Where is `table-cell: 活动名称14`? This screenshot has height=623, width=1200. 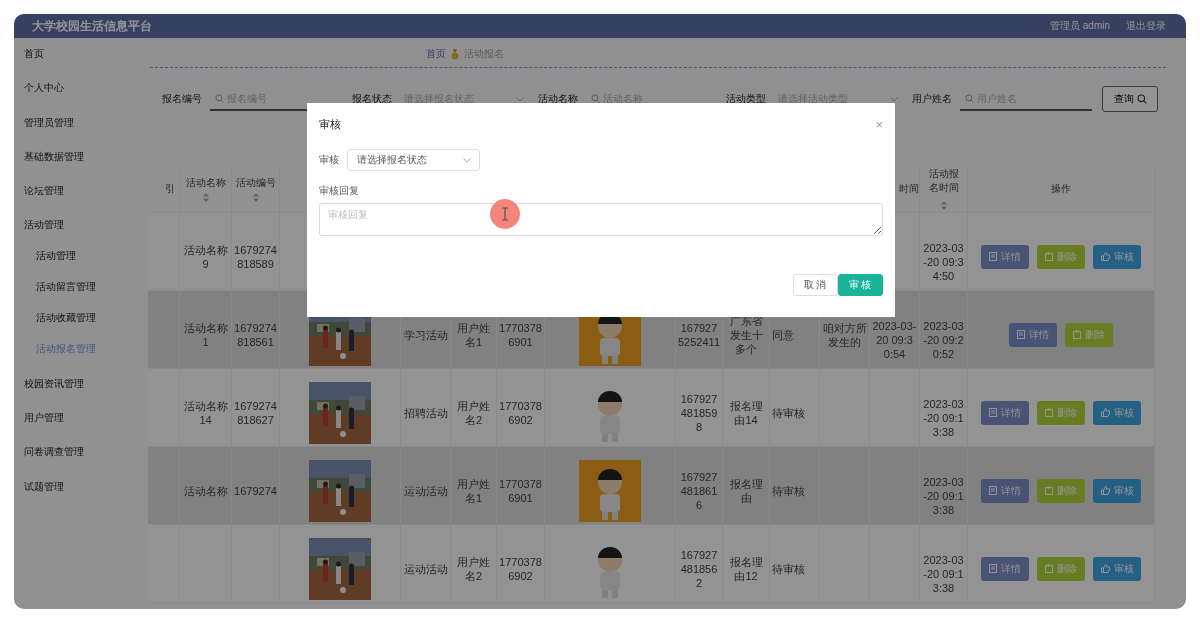 table-cell: 活动名称14 is located at coordinates (205, 412).